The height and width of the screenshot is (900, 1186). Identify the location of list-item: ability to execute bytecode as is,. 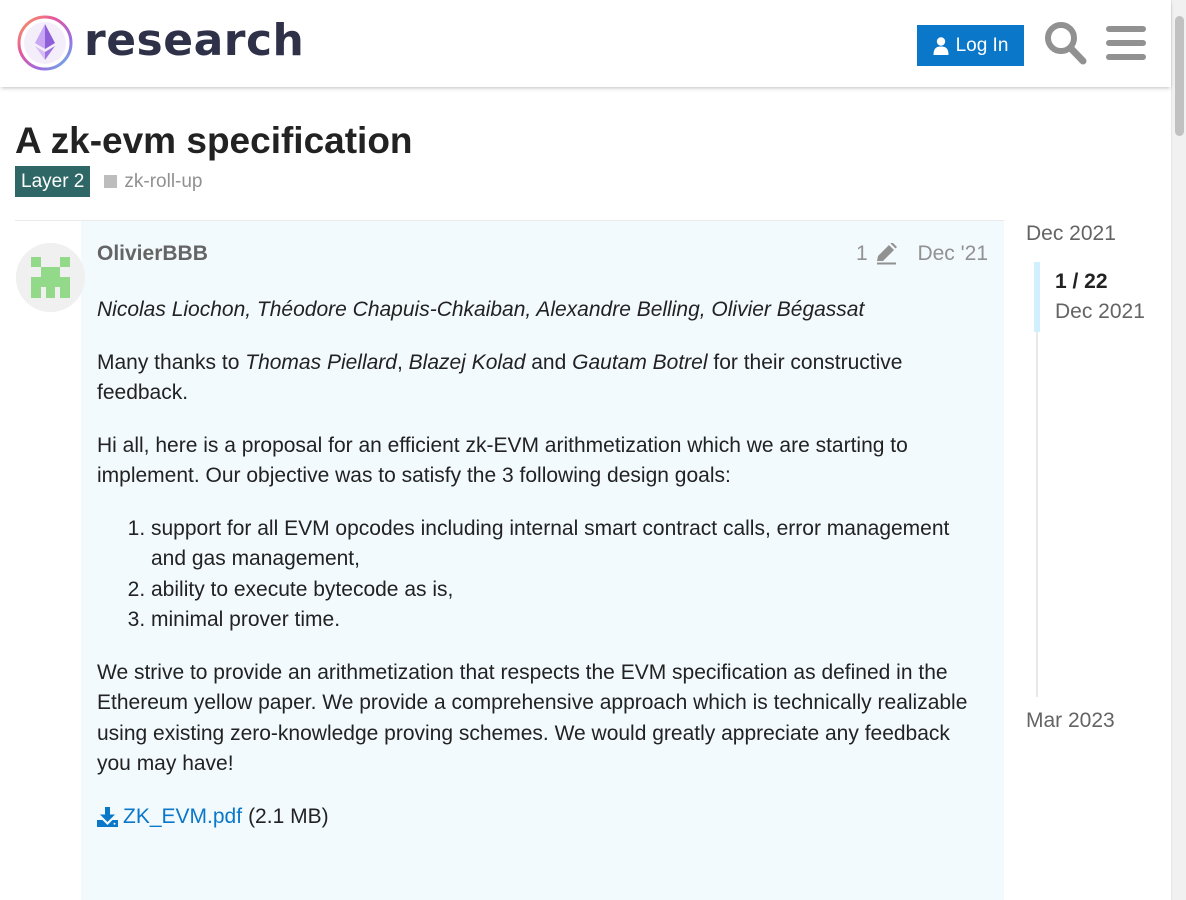
(569, 590).